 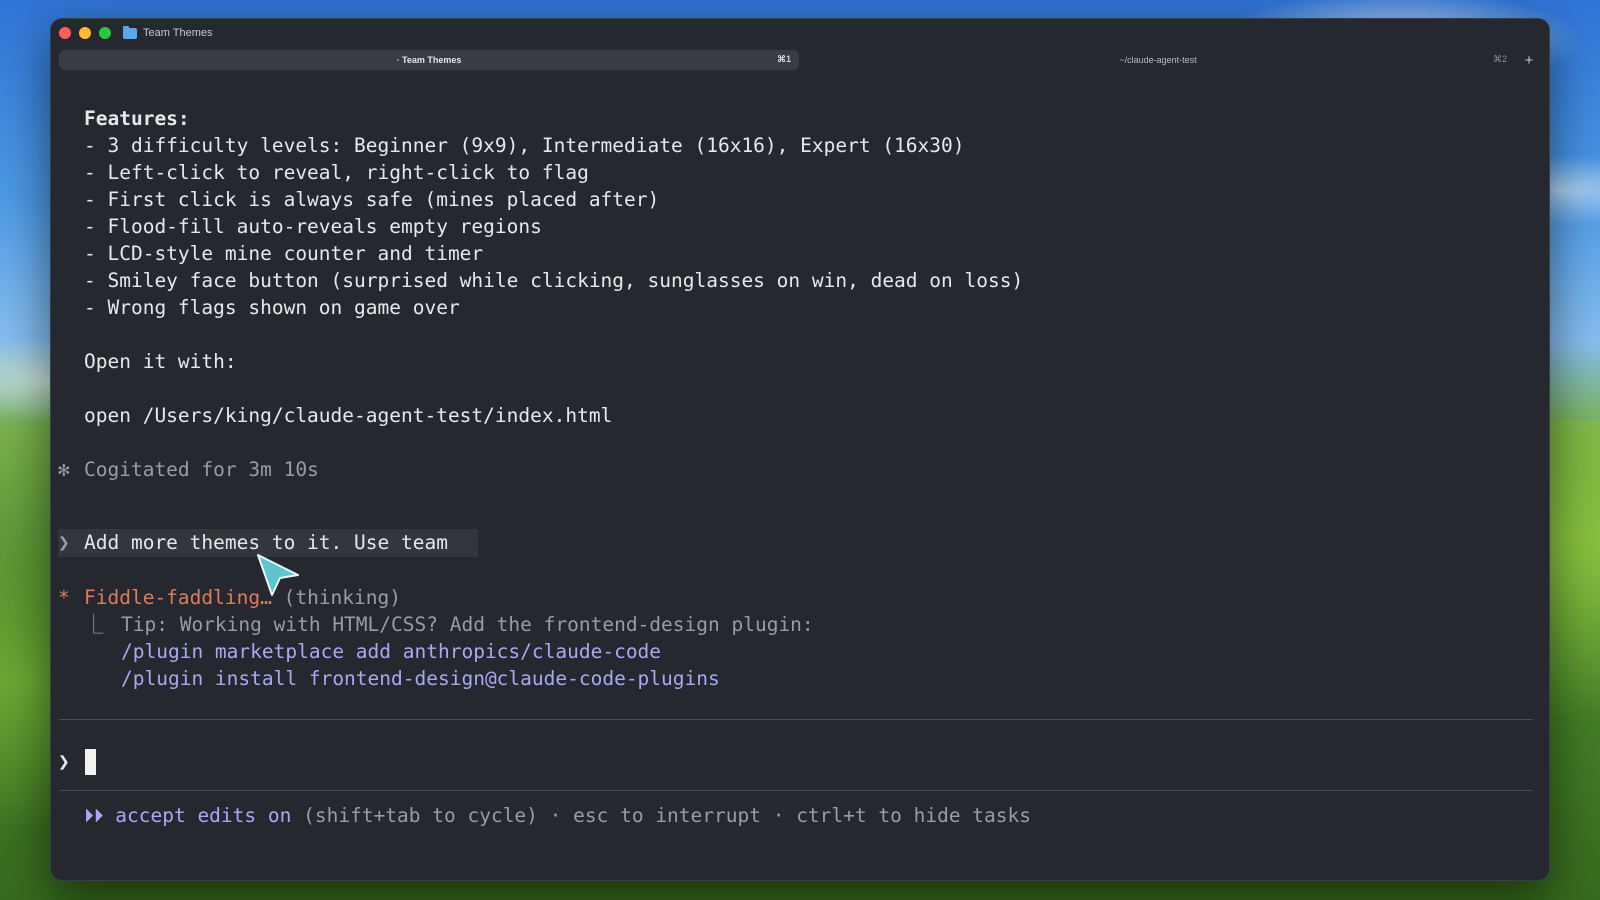 I want to click on thinking-status: Fiddle-faddling… (thinking), so click(x=242, y=598).